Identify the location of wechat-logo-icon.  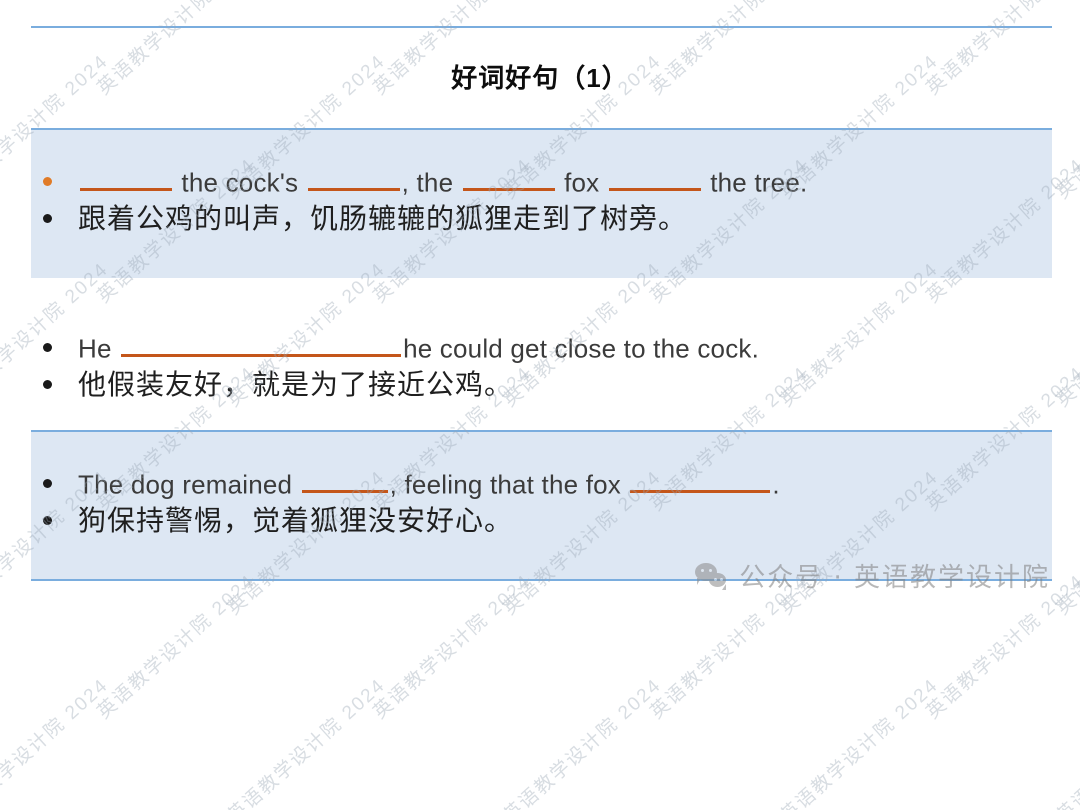
(712, 576).